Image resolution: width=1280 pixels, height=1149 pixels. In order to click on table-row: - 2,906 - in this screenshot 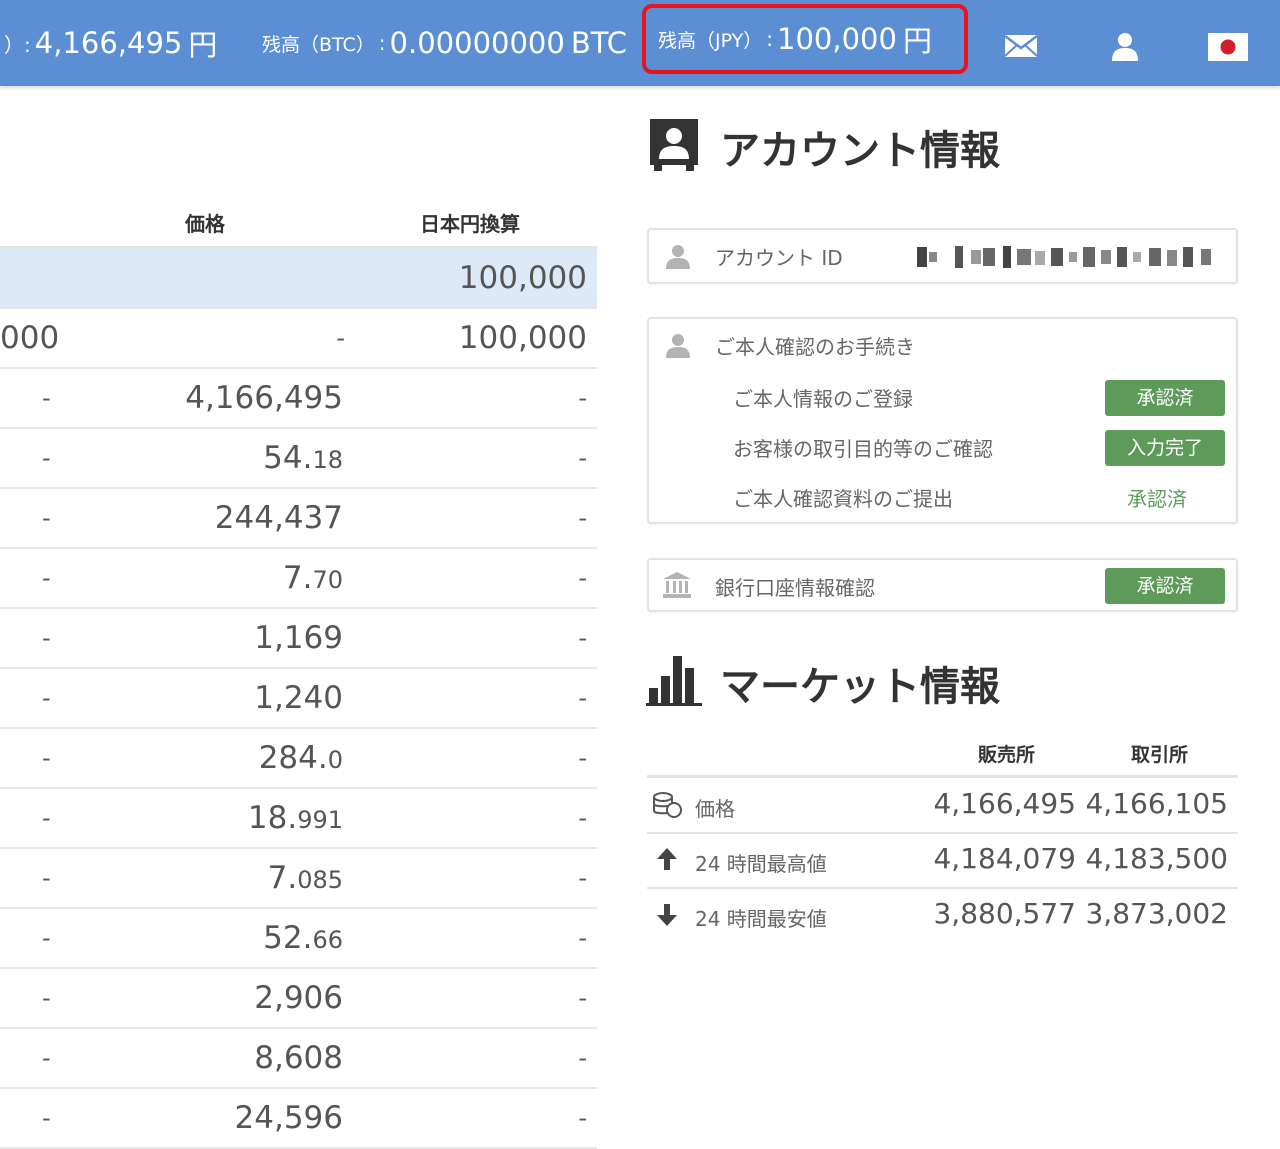, I will do `click(298, 999)`.